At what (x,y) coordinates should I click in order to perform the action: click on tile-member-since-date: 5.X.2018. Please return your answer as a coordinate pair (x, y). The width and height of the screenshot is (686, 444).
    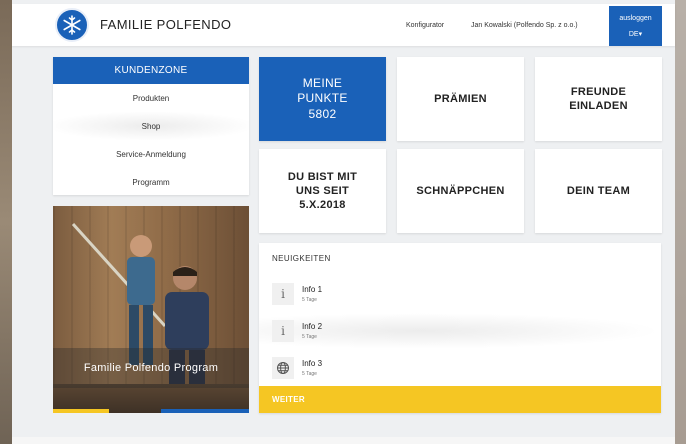
    Looking at the image, I should click on (322, 205).